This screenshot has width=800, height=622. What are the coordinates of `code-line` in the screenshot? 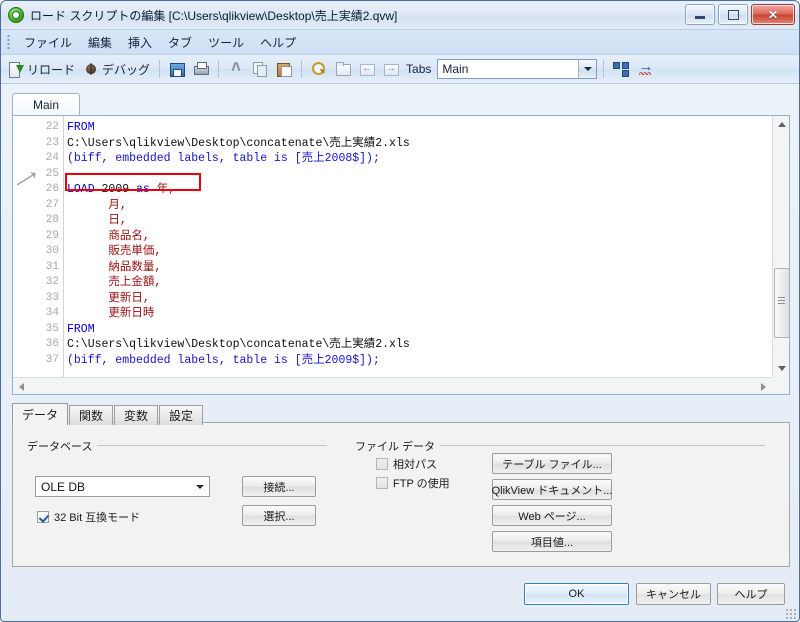 It's located at (419, 175).